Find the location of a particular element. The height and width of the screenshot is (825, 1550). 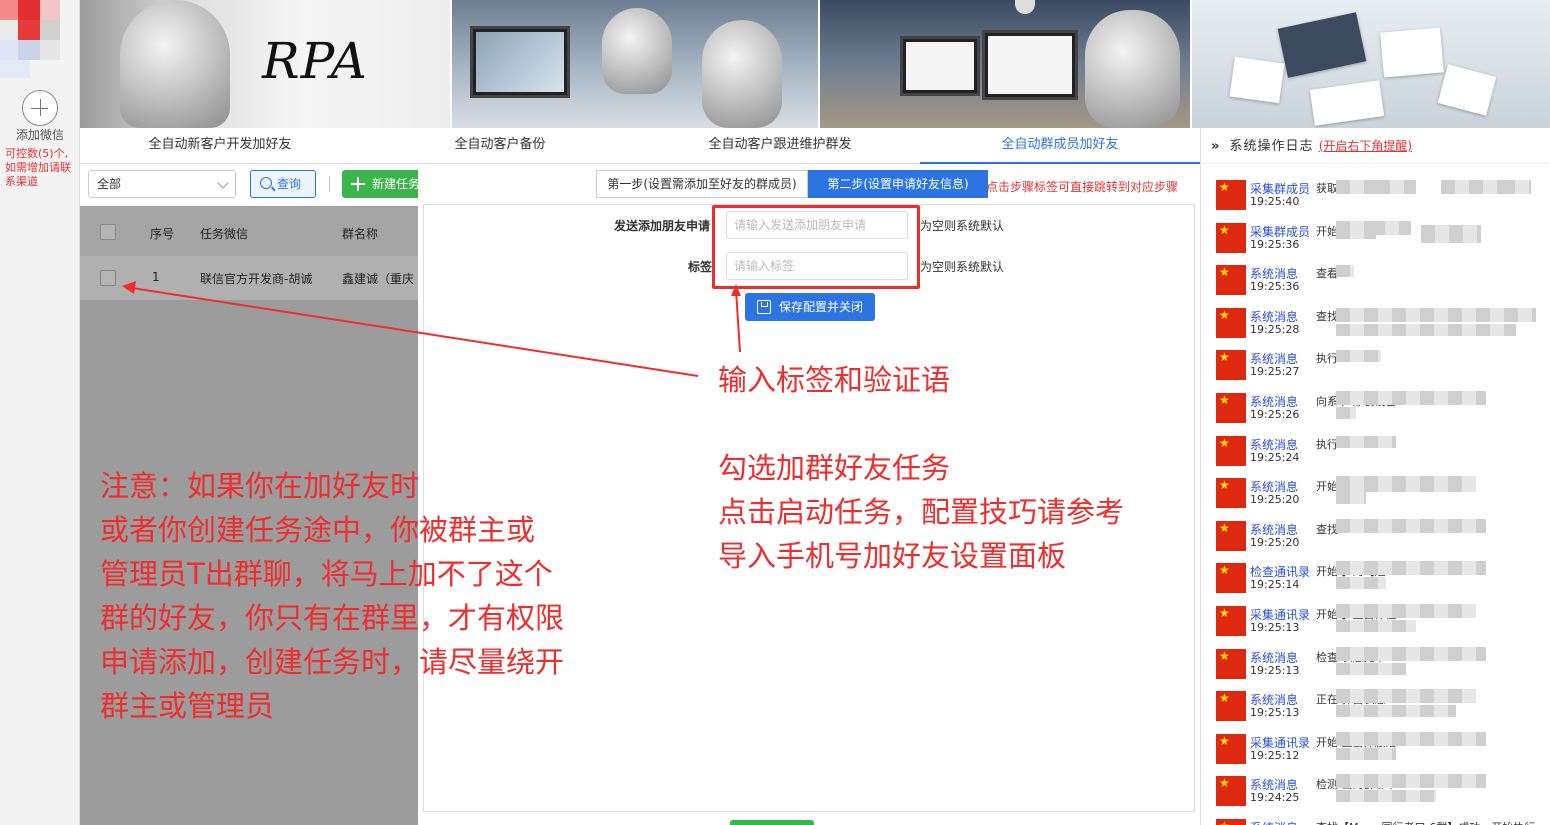

task-note-1: 勾选加群好友任务 is located at coordinates (834, 468).